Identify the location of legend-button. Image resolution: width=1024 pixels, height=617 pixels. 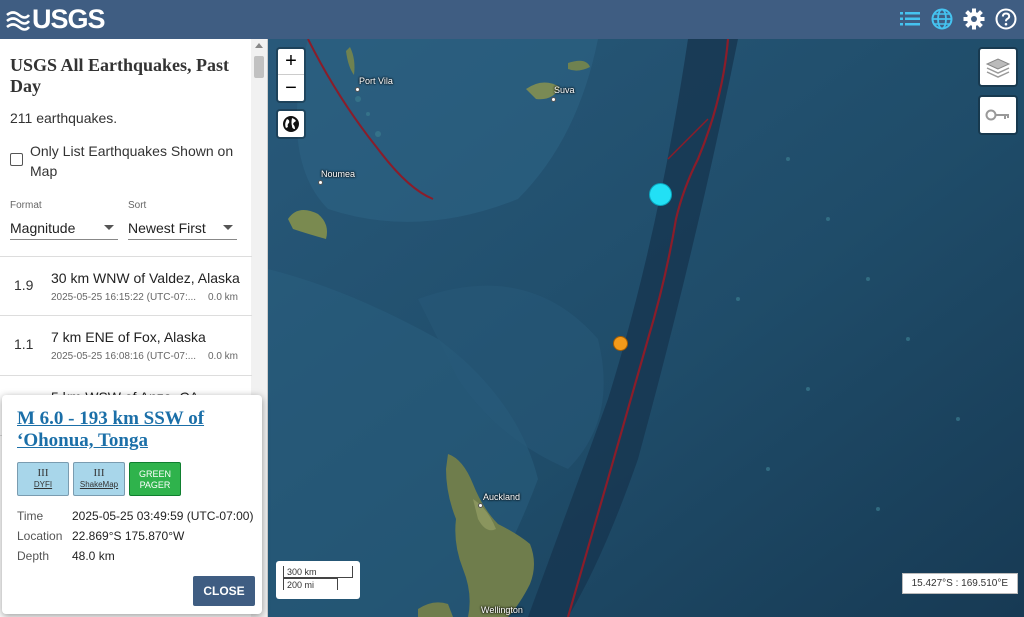
(998, 115).